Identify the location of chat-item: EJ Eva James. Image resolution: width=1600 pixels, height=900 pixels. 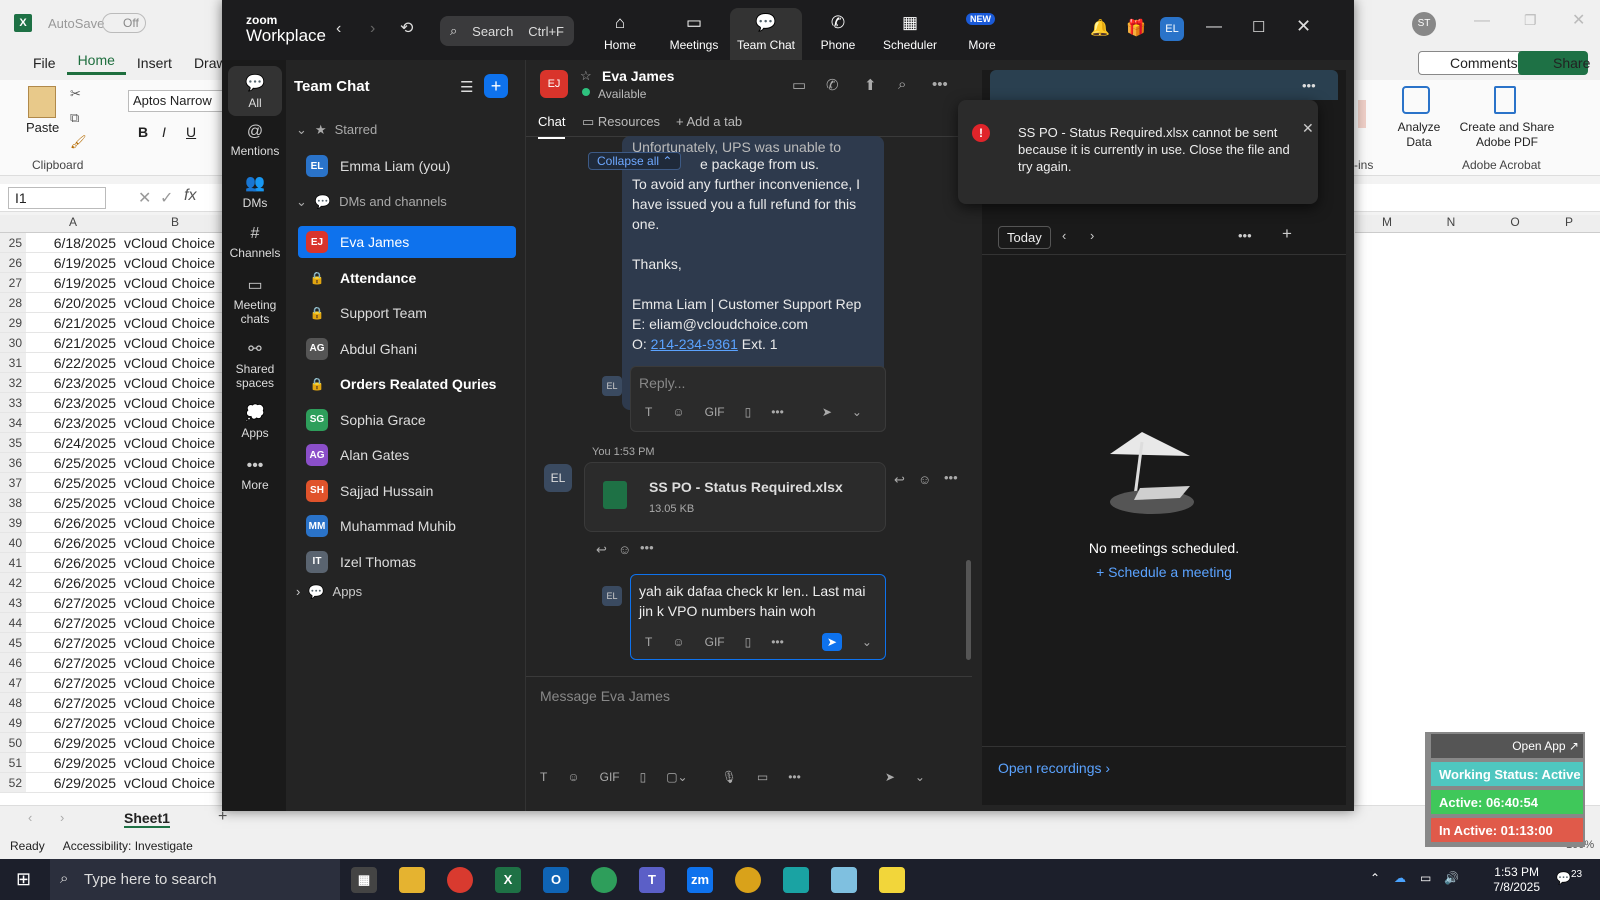
(407, 242).